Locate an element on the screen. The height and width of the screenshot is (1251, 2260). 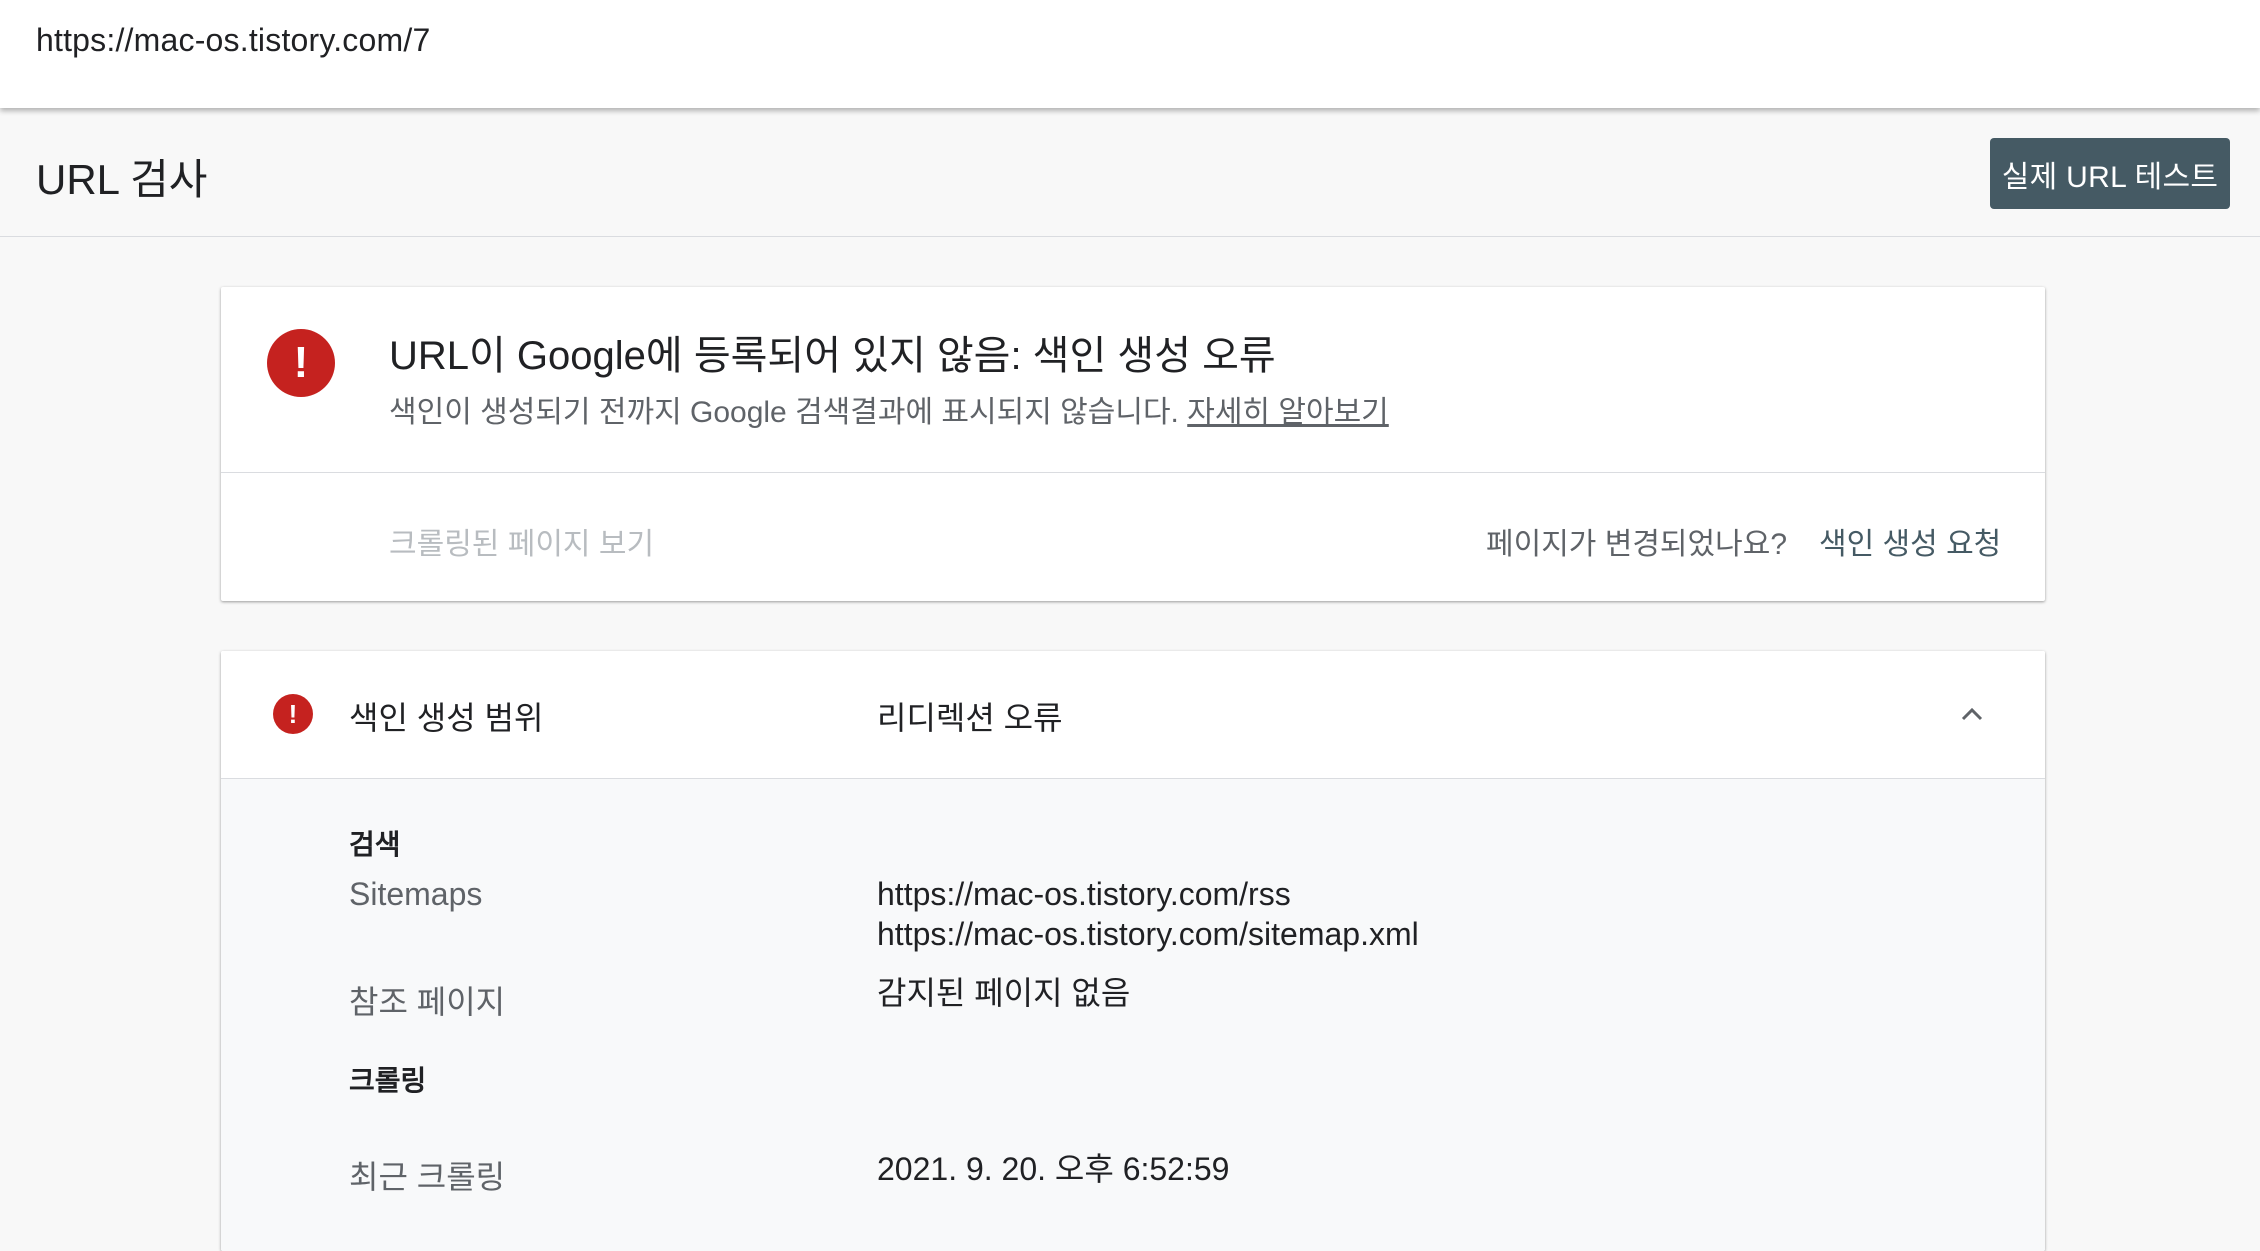
page-changed-question: 페이지가 변경되었나요? is located at coordinates (1637, 544).